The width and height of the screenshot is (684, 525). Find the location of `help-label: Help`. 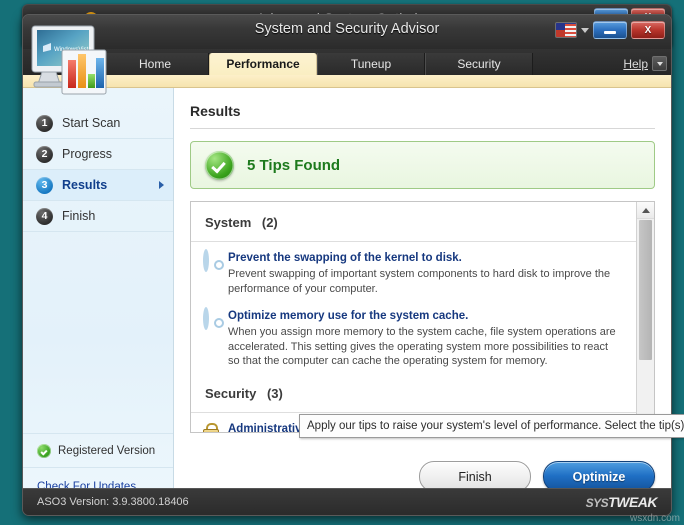

help-label: Help is located at coordinates (635, 63).